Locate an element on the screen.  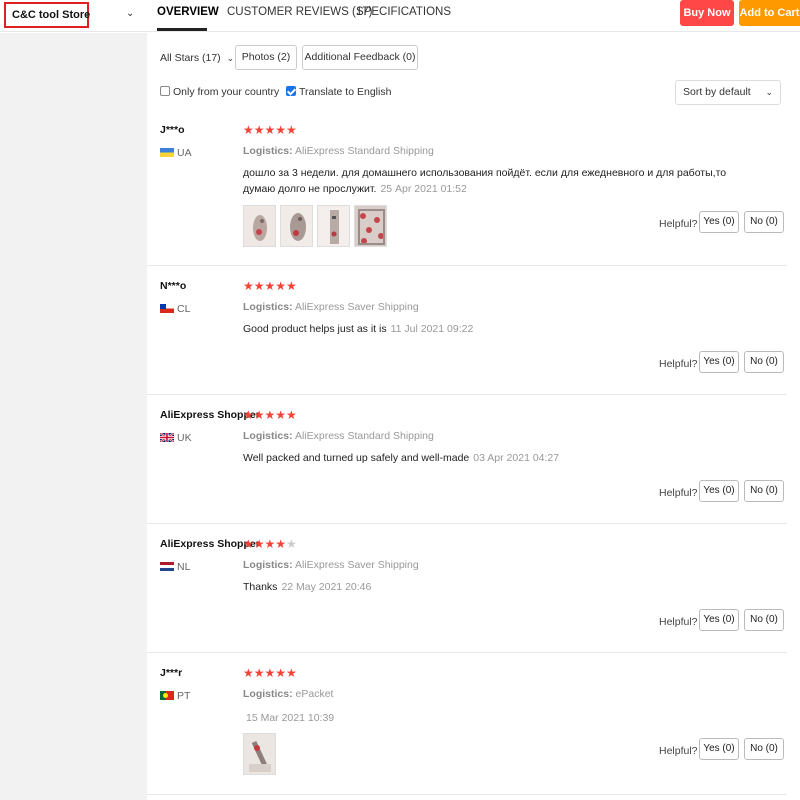
star-filter-dropdown: All Stars (17) ⌄ is located at coordinates (197, 58).